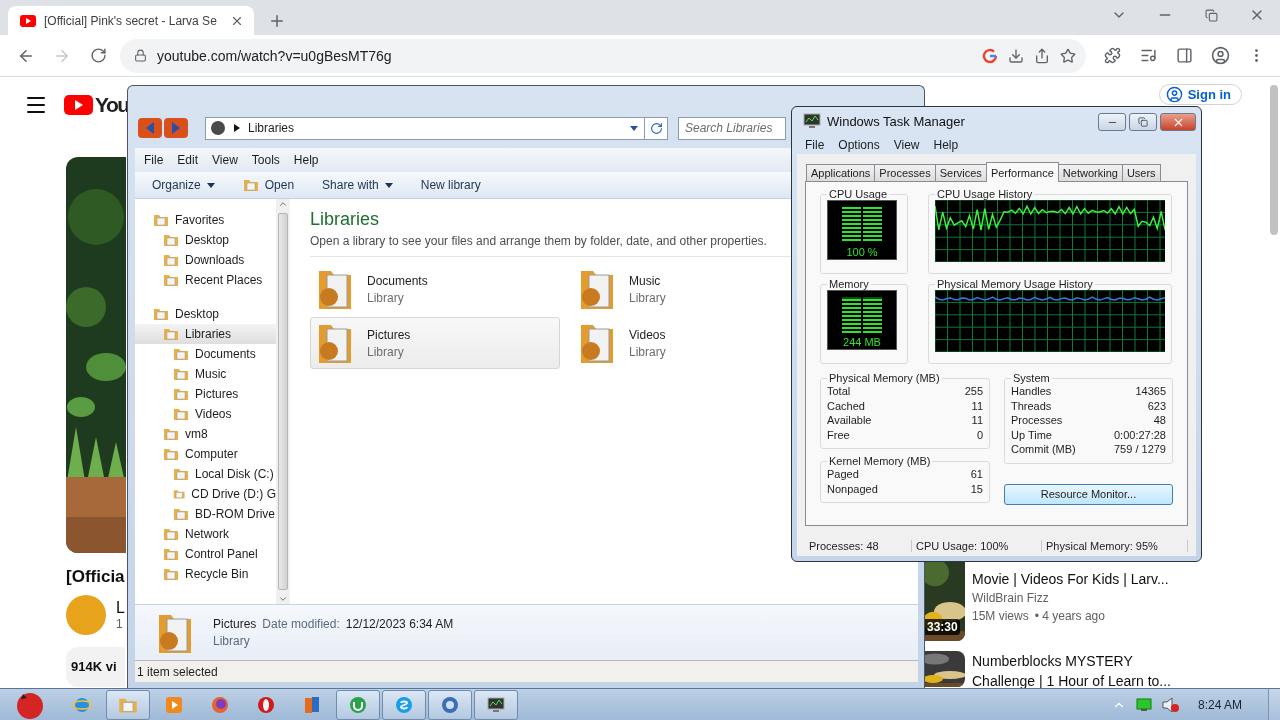 The image size is (1280, 720). Describe the element at coordinates (232, 641) in the screenshot. I see `details-type: Library` at that location.